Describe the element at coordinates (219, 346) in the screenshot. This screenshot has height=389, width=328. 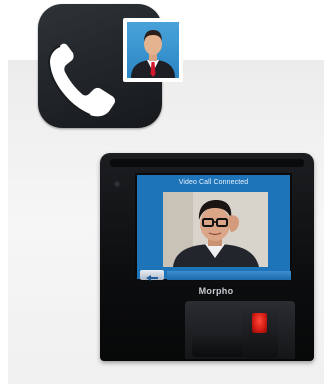
I see `sensor-lip` at that location.